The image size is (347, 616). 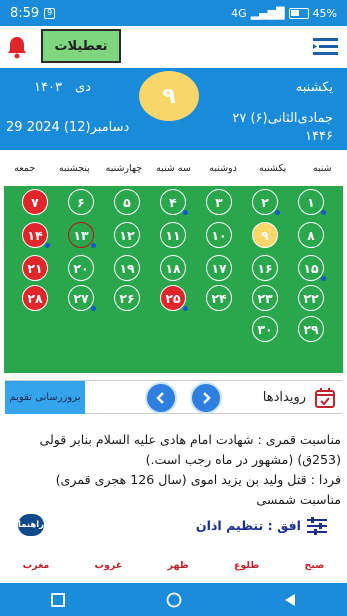 I want to click on prayer-sobh: صبح, so click(x=314, y=565).